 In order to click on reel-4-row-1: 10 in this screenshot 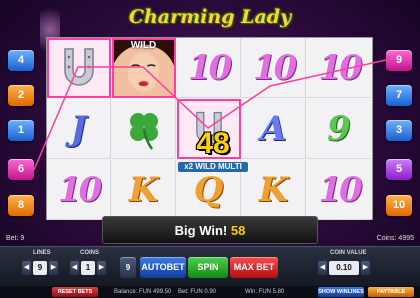, I will do `click(274, 68)`.